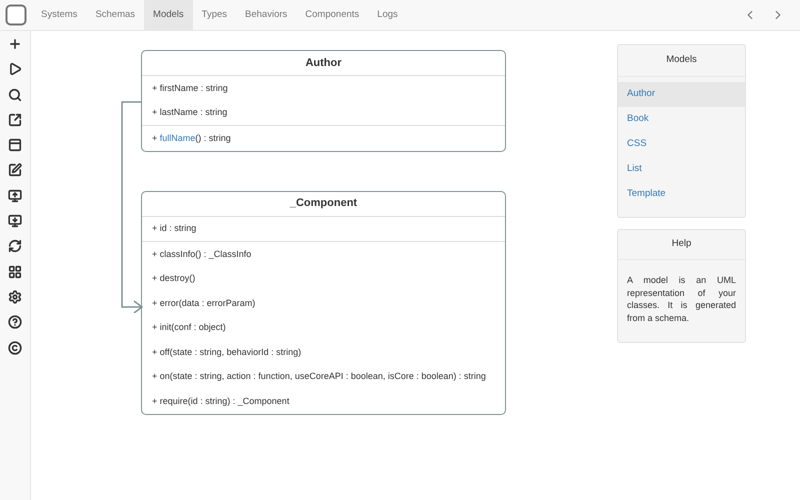 This screenshot has width=800, height=500. Describe the element at coordinates (15, 347) in the screenshot. I see `copyright-icon` at that location.